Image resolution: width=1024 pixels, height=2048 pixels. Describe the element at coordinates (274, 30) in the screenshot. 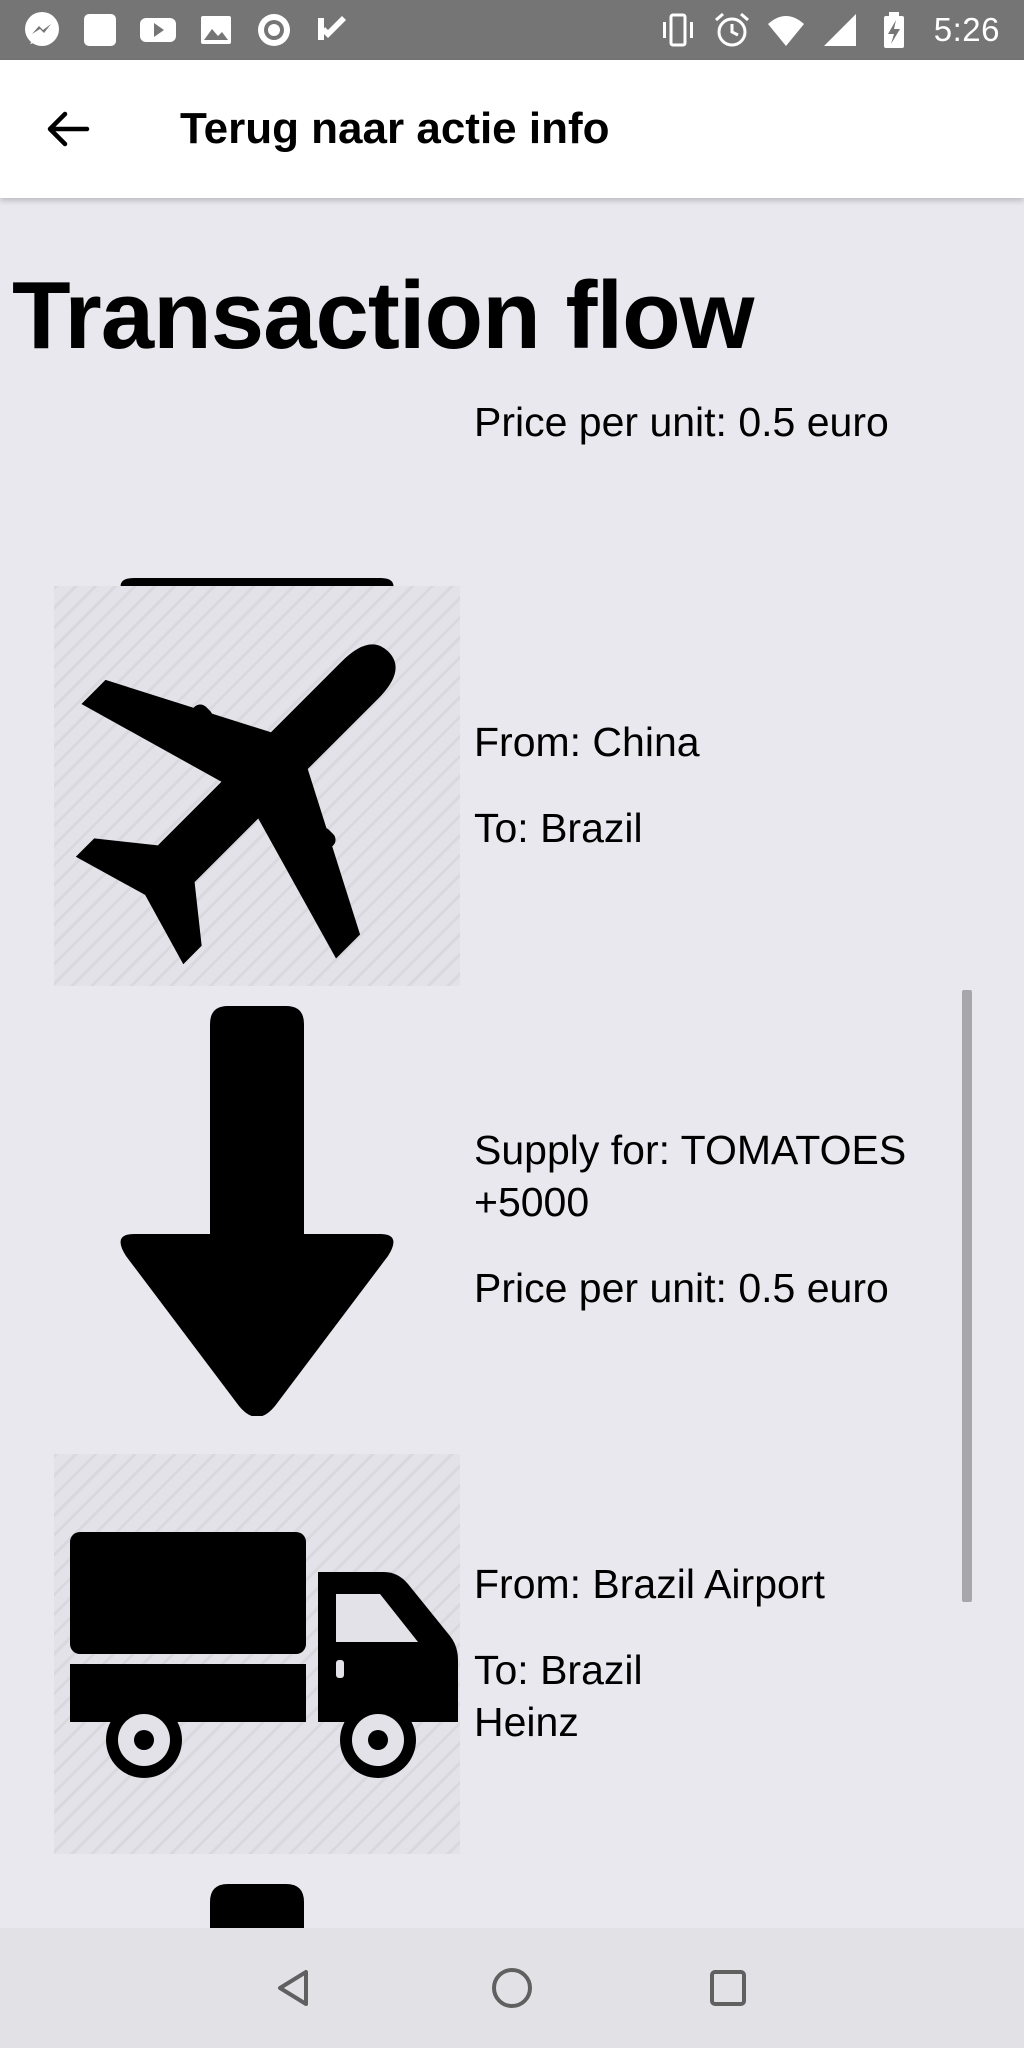

I see `circle-record-icon` at that location.